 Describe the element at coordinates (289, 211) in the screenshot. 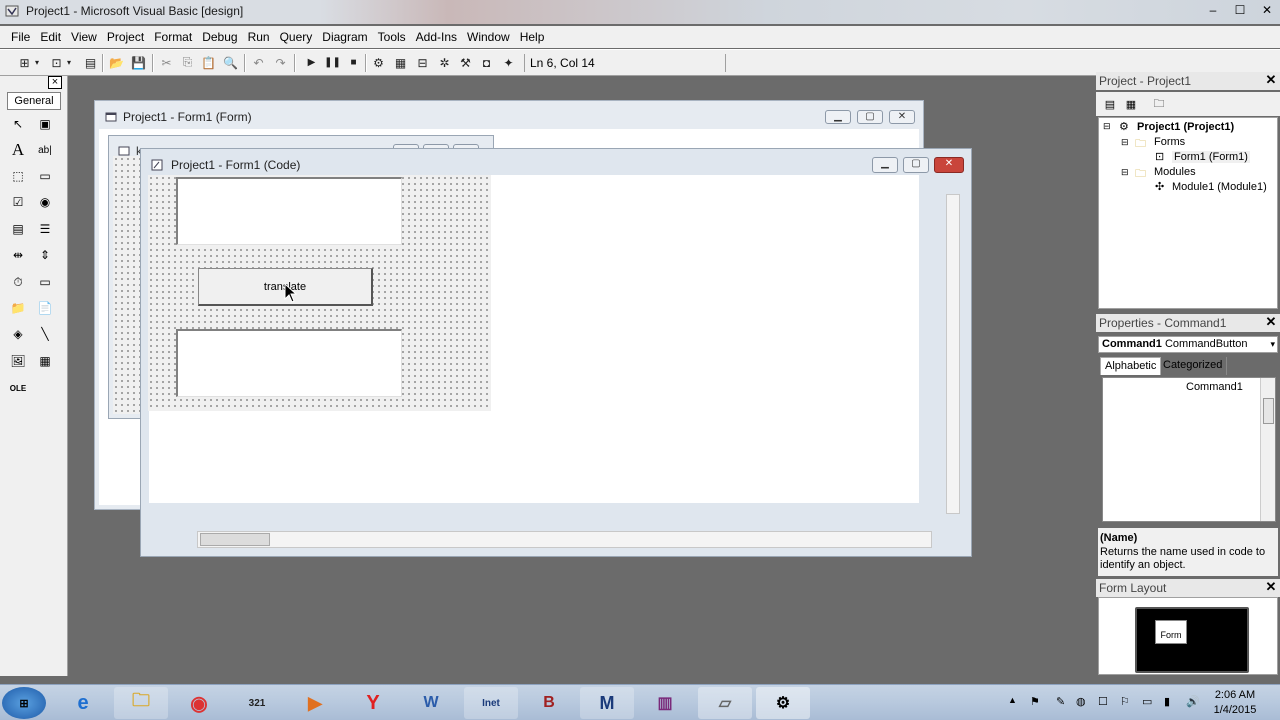

I see `textbox-input` at that location.